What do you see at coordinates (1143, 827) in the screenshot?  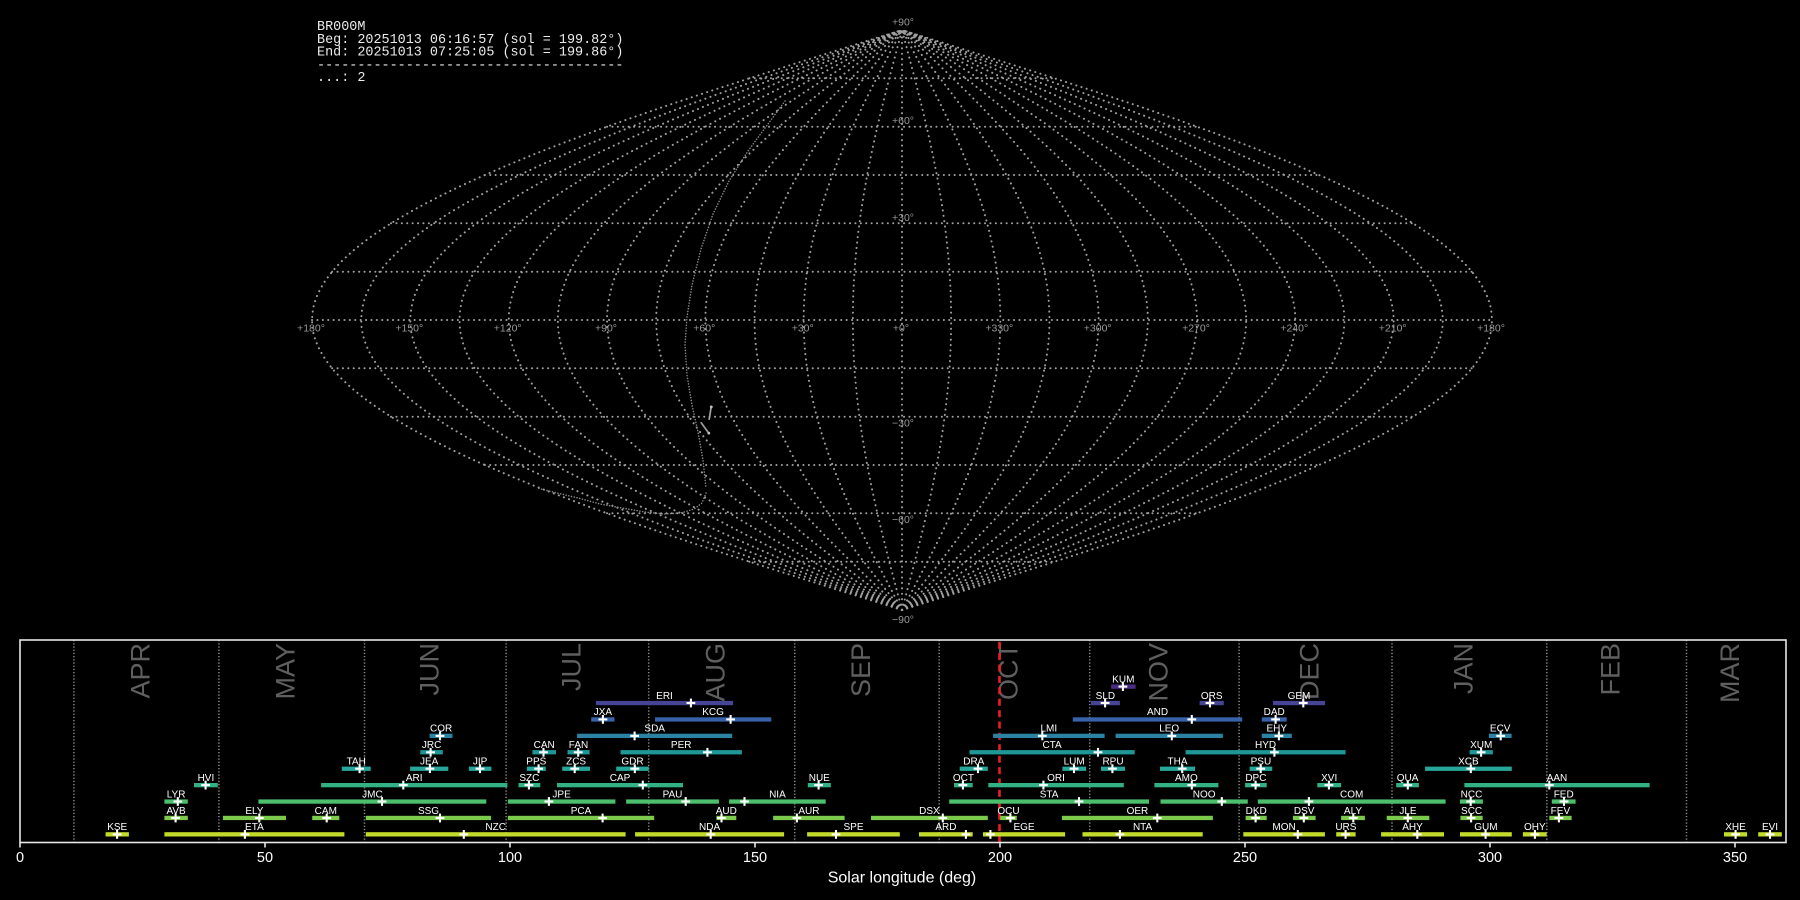 I see `svg-text: NTA` at bounding box center [1143, 827].